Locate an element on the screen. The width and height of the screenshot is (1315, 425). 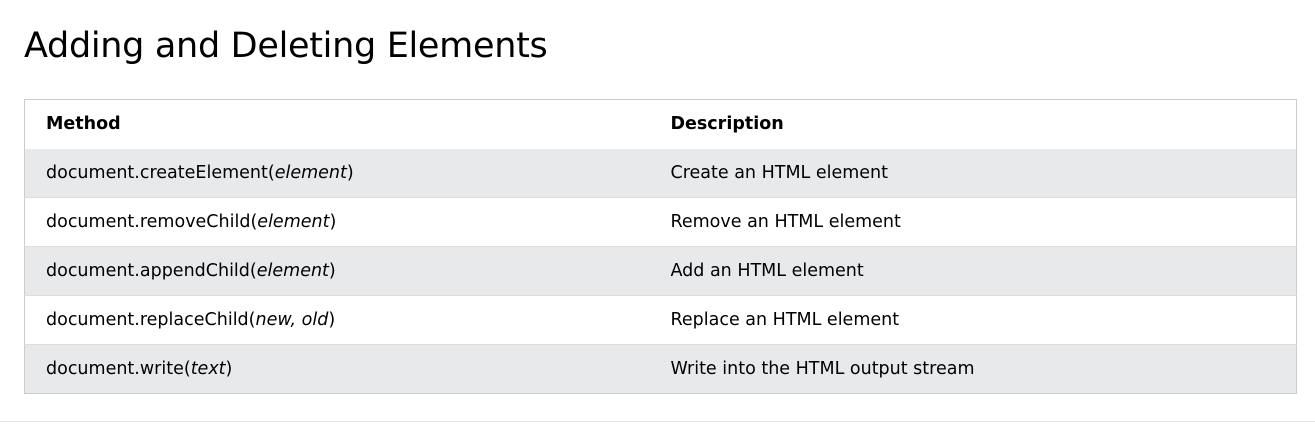
method-cell: document.createElement(element) is located at coordinates (337, 173).